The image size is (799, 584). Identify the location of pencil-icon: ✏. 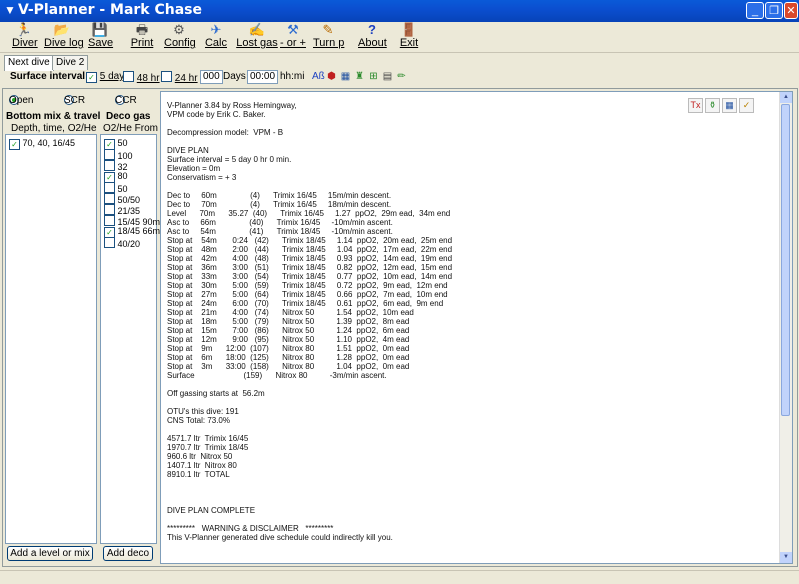
(401, 76).